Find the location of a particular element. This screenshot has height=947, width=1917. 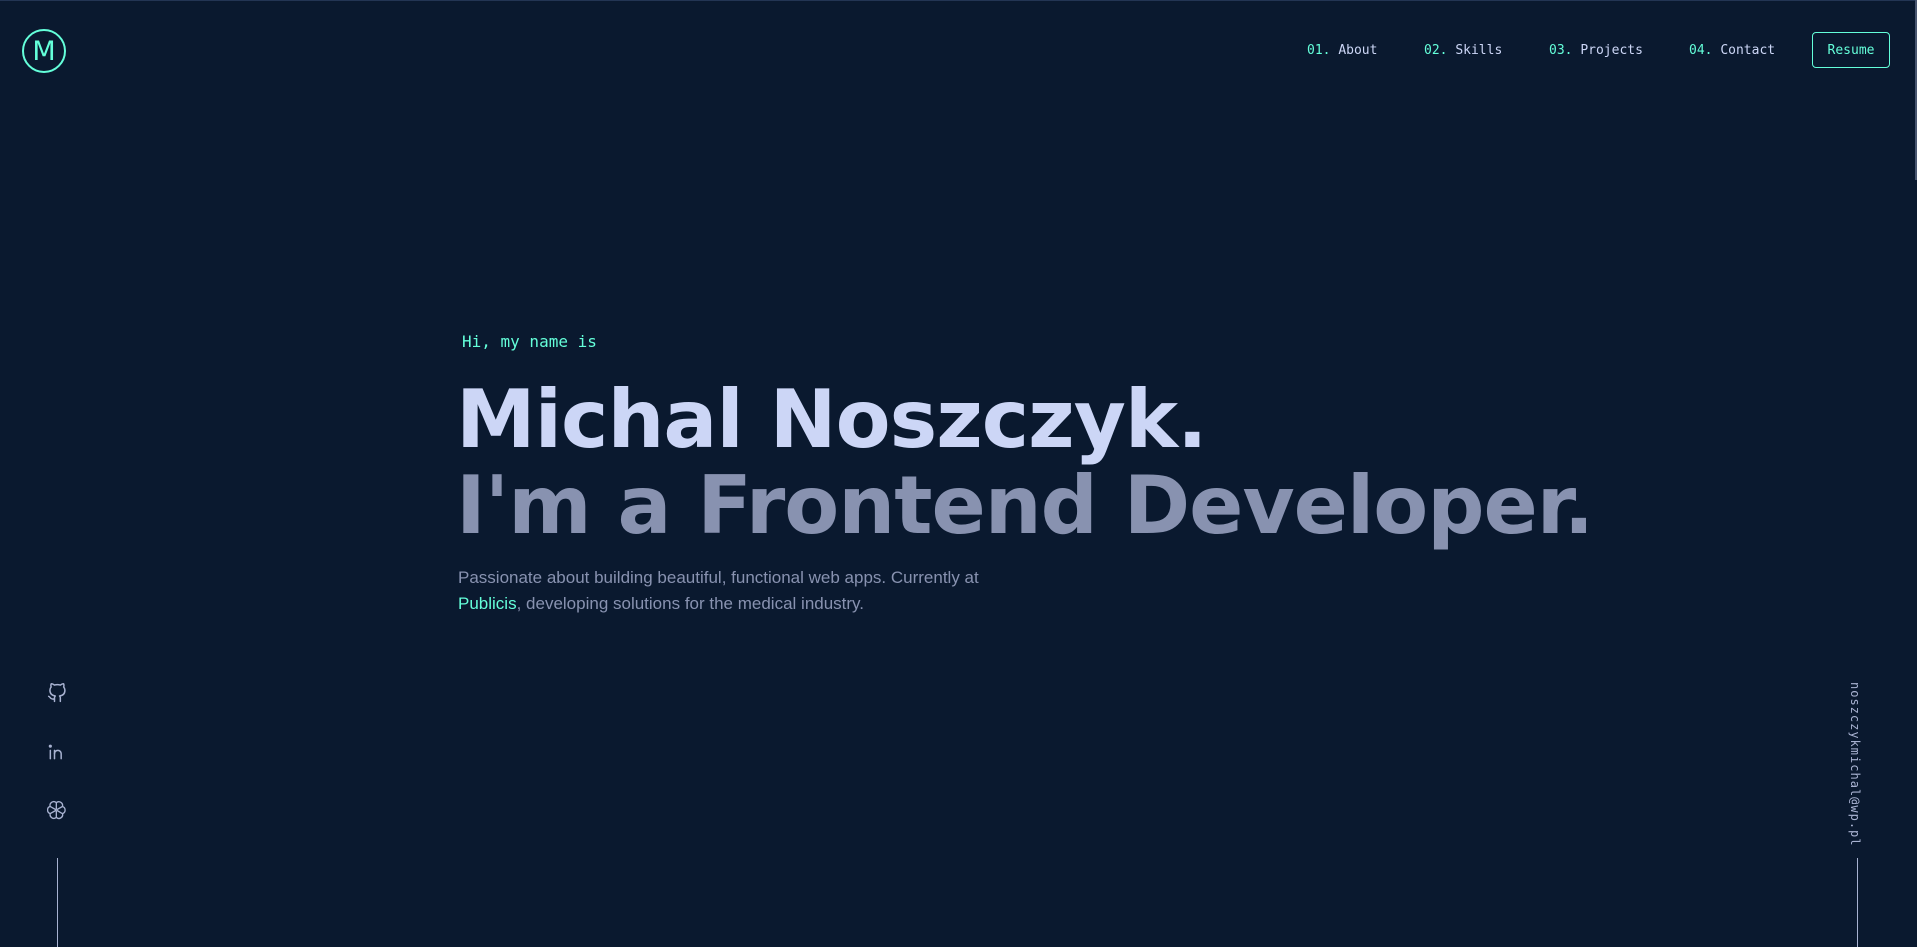

nav-item-label: Projects is located at coordinates (1611, 50).